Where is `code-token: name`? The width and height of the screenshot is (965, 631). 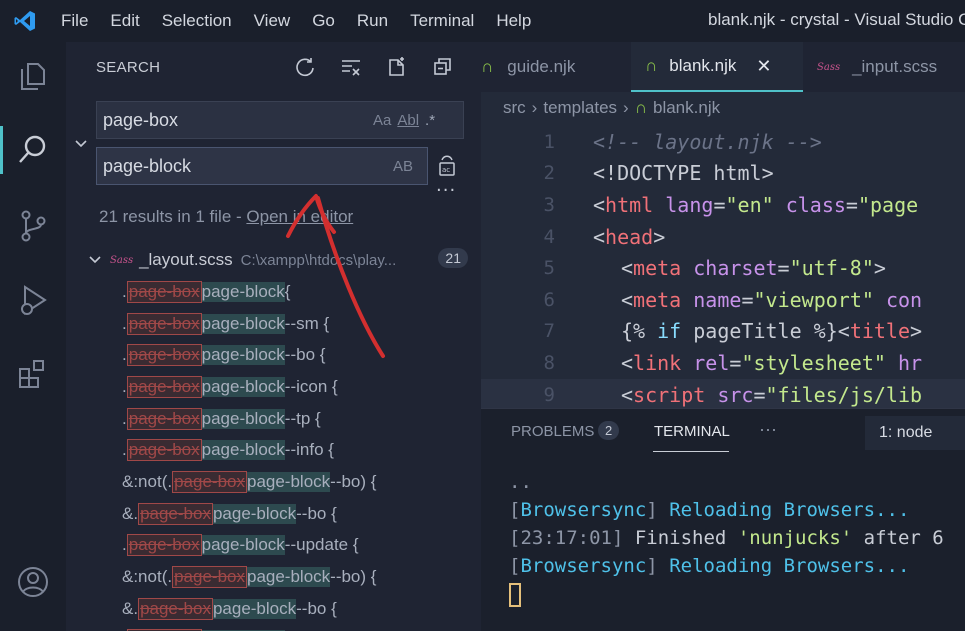 code-token: name is located at coordinates (711, 299).